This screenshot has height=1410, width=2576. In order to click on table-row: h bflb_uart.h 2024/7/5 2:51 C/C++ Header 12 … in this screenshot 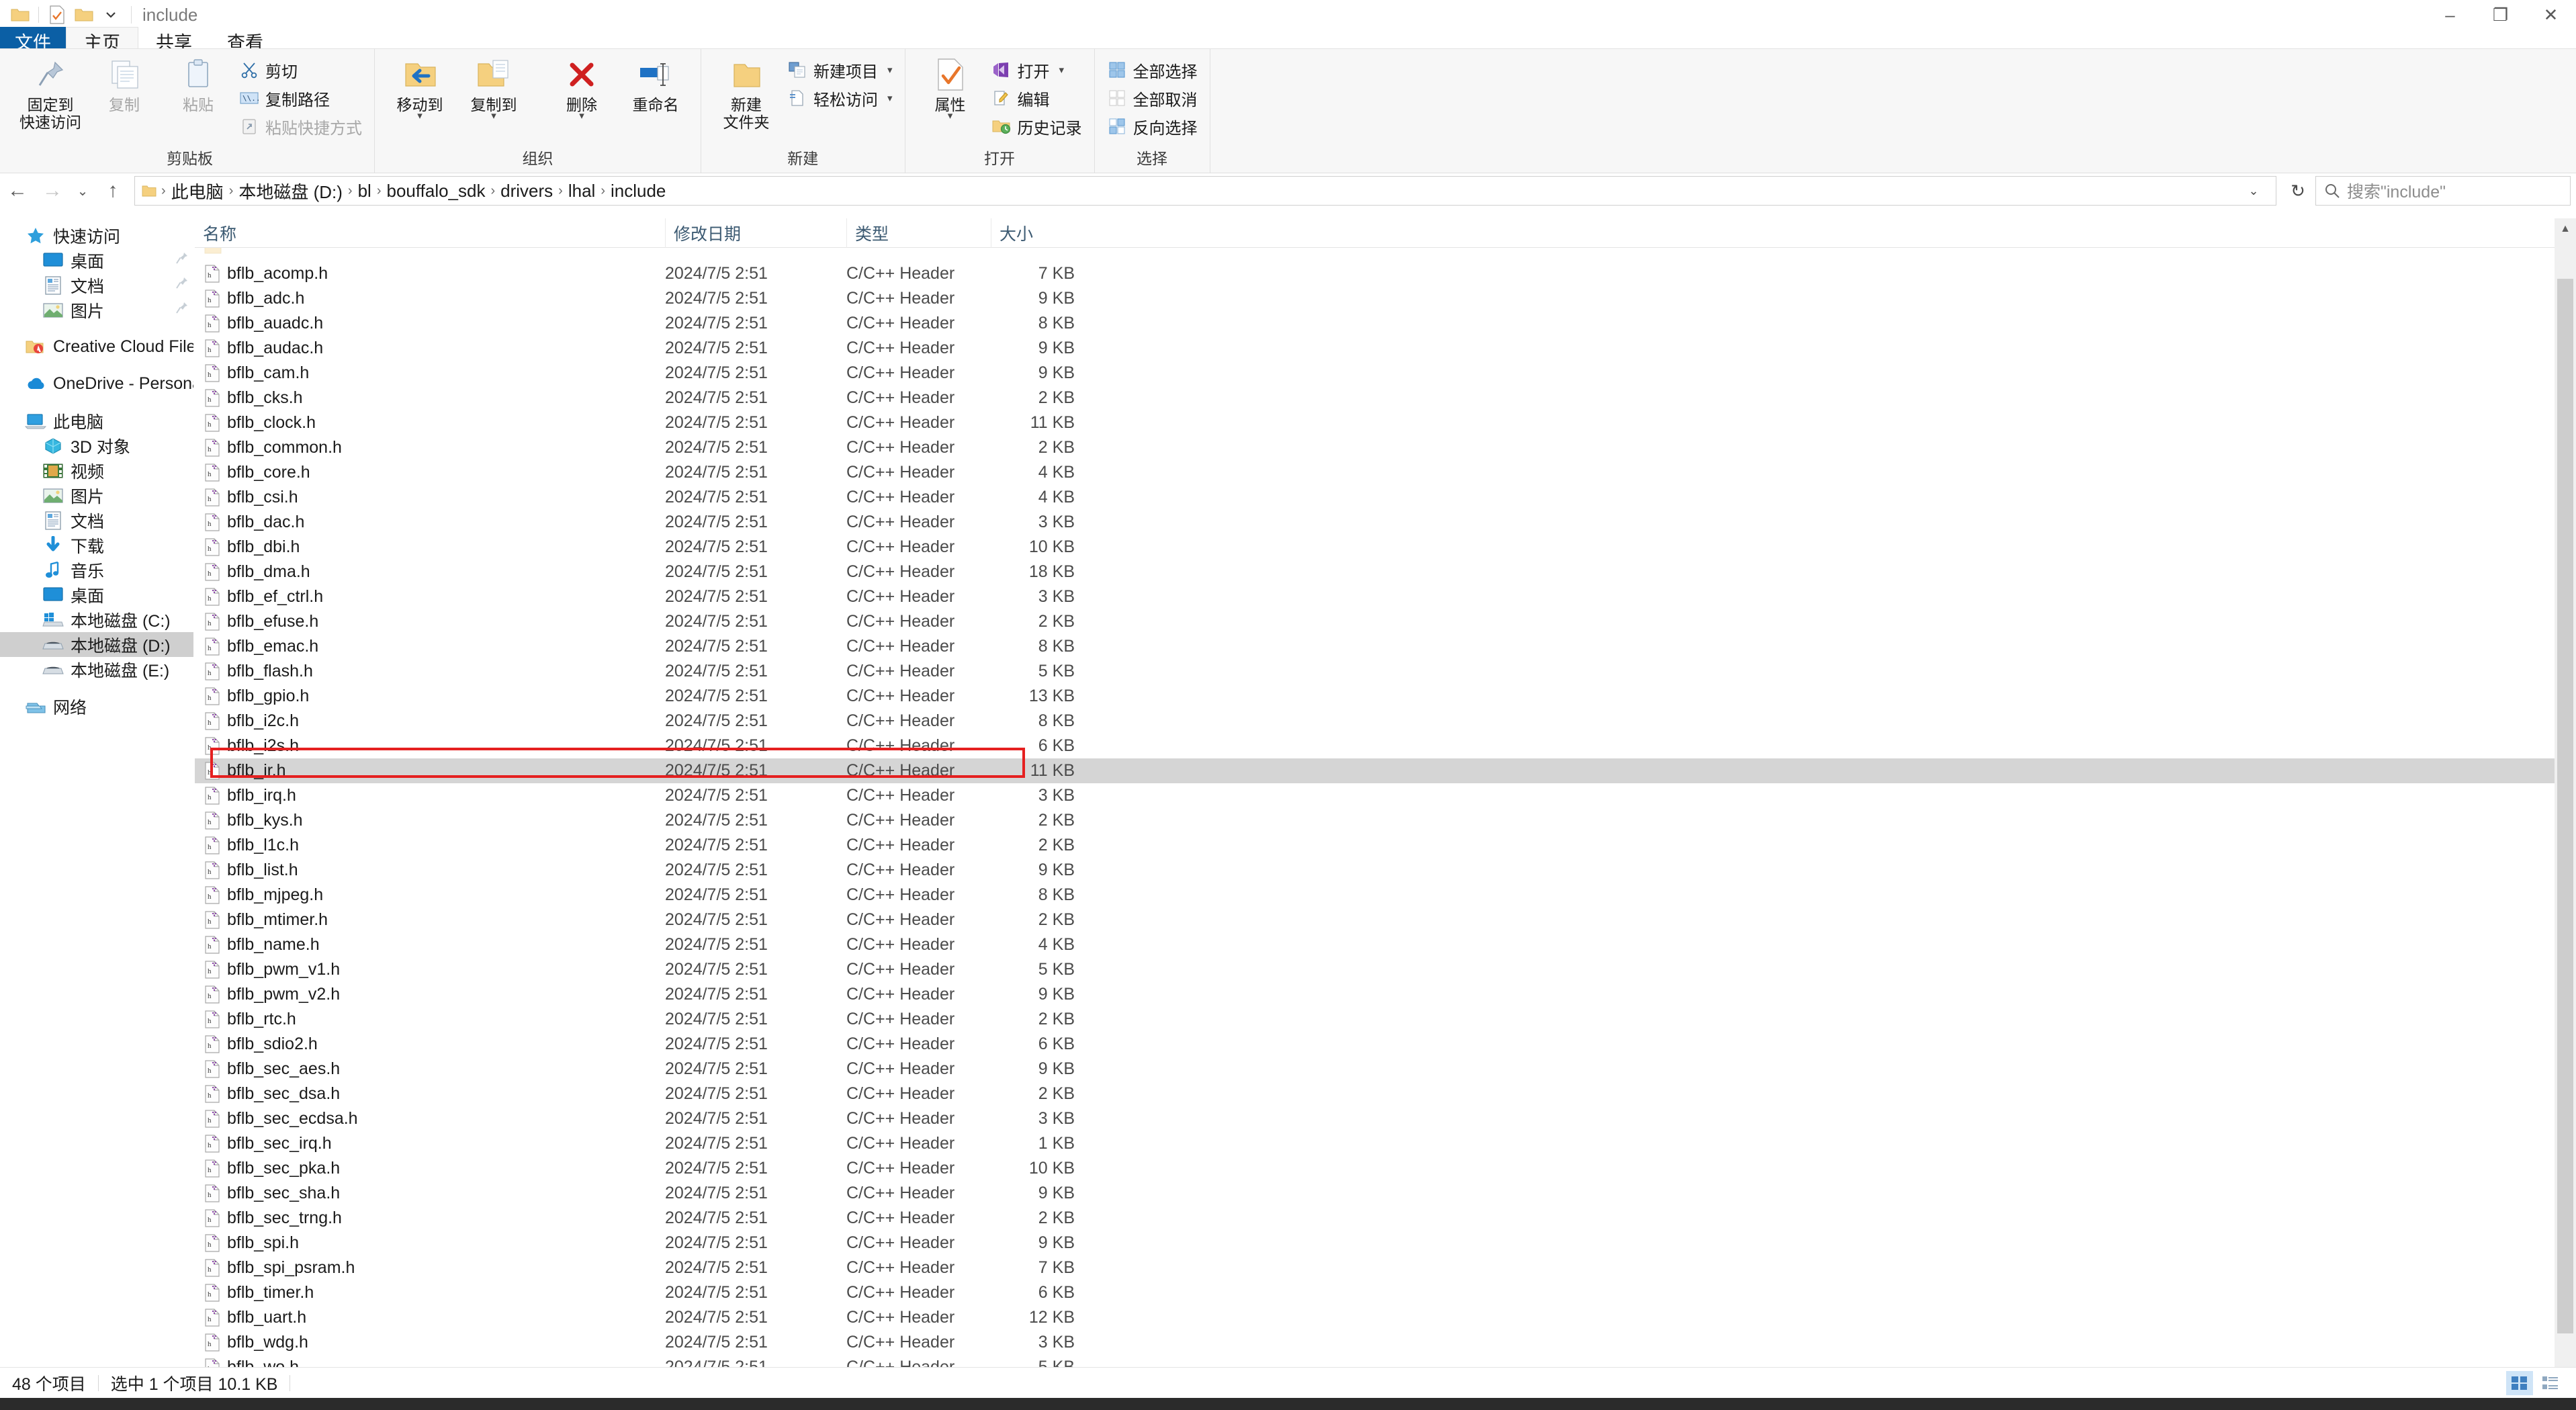, I will do `click(1375, 1317)`.